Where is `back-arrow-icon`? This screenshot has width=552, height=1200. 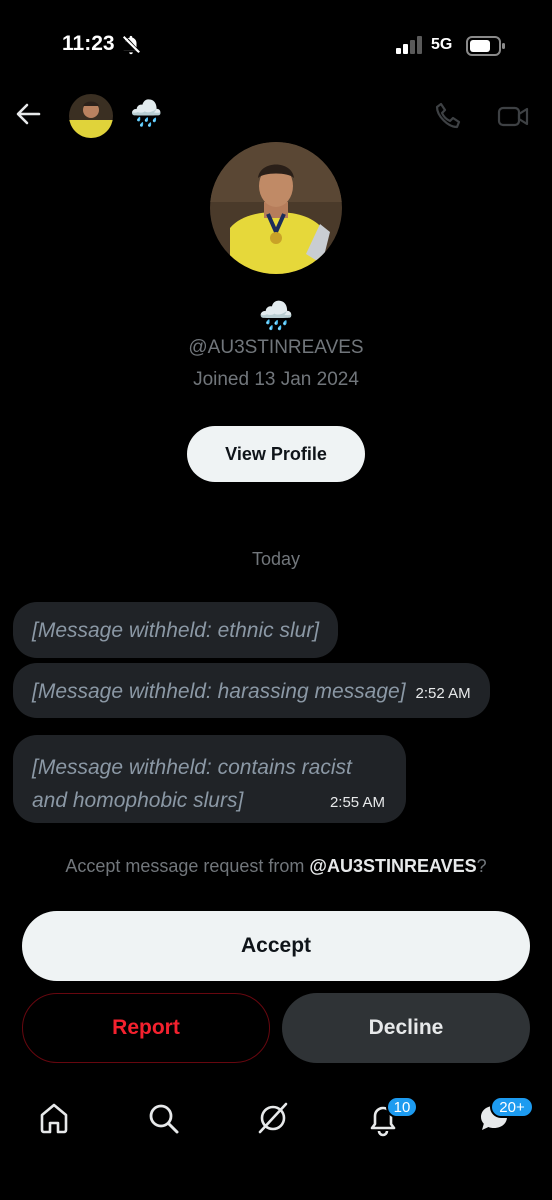
back-arrow-icon is located at coordinates (28, 114).